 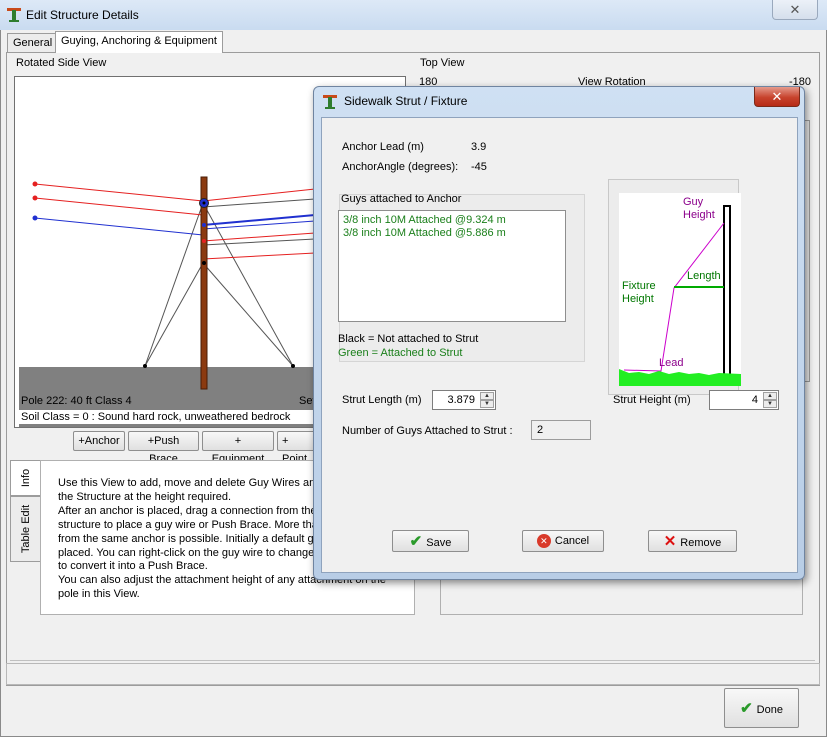 What do you see at coordinates (670, 541) in the screenshot?
I see `remove-x-icon: ✕` at bounding box center [670, 541].